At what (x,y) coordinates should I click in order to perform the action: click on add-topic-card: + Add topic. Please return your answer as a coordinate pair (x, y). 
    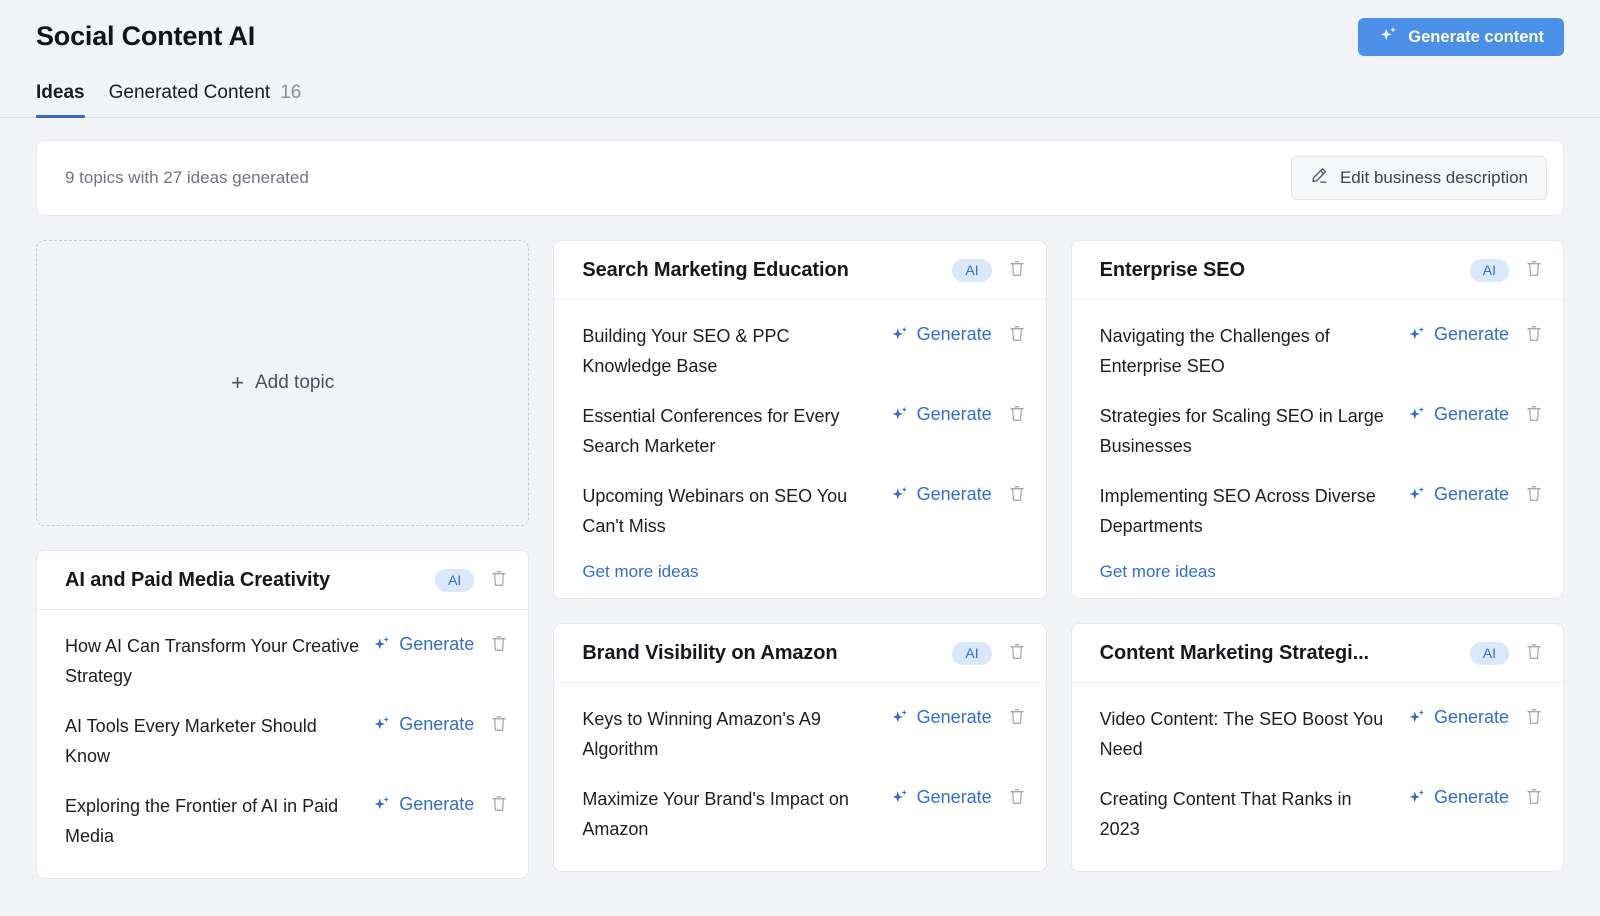
    Looking at the image, I should click on (283, 383).